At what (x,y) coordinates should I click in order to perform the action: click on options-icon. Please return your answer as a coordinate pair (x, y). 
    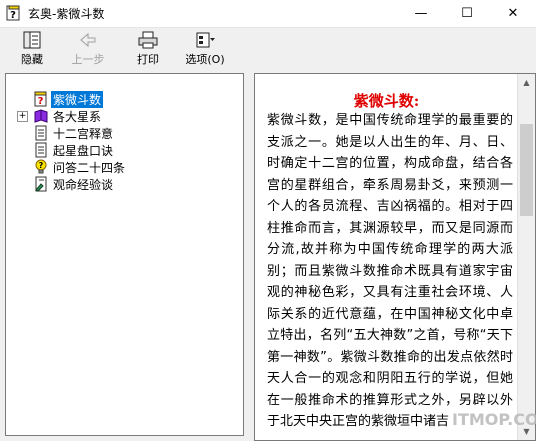
    Looking at the image, I should click on (205, 40).